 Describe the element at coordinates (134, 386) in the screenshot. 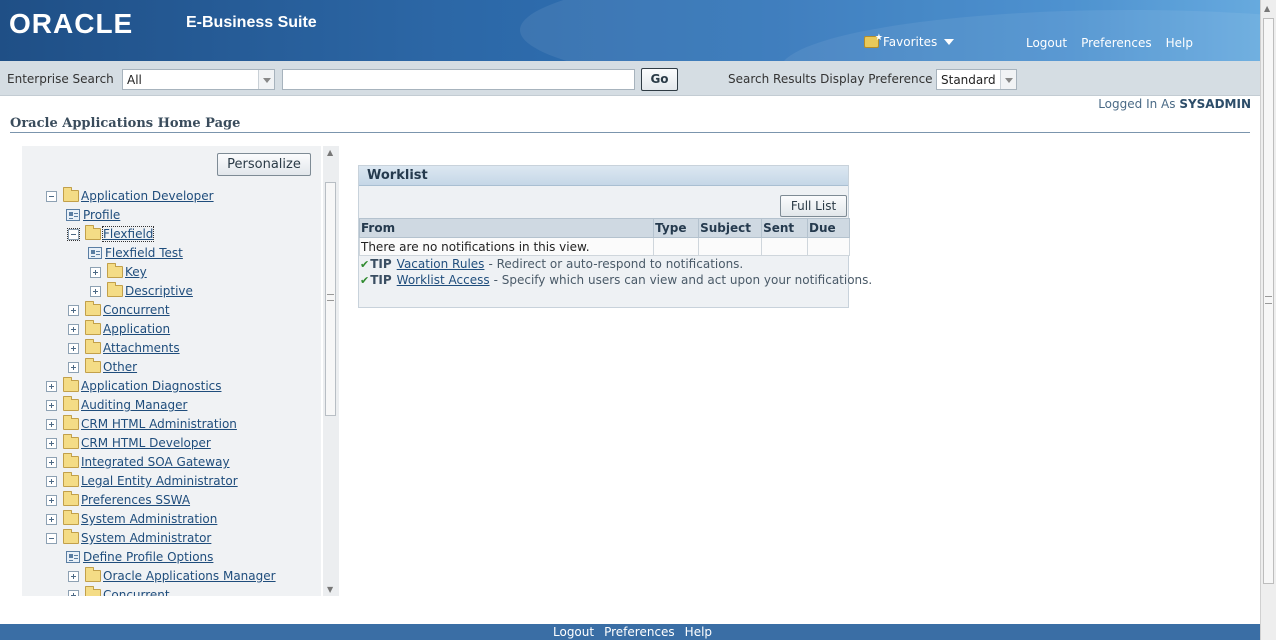

I see `tree-node: Application Diagnostics` at that location.